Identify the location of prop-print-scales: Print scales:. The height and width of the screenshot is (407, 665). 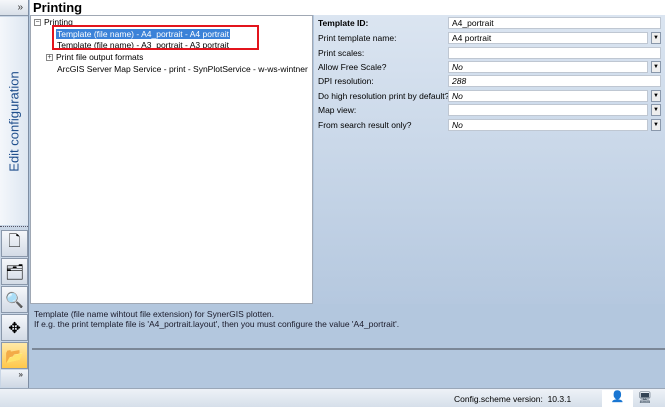
(489, 53).